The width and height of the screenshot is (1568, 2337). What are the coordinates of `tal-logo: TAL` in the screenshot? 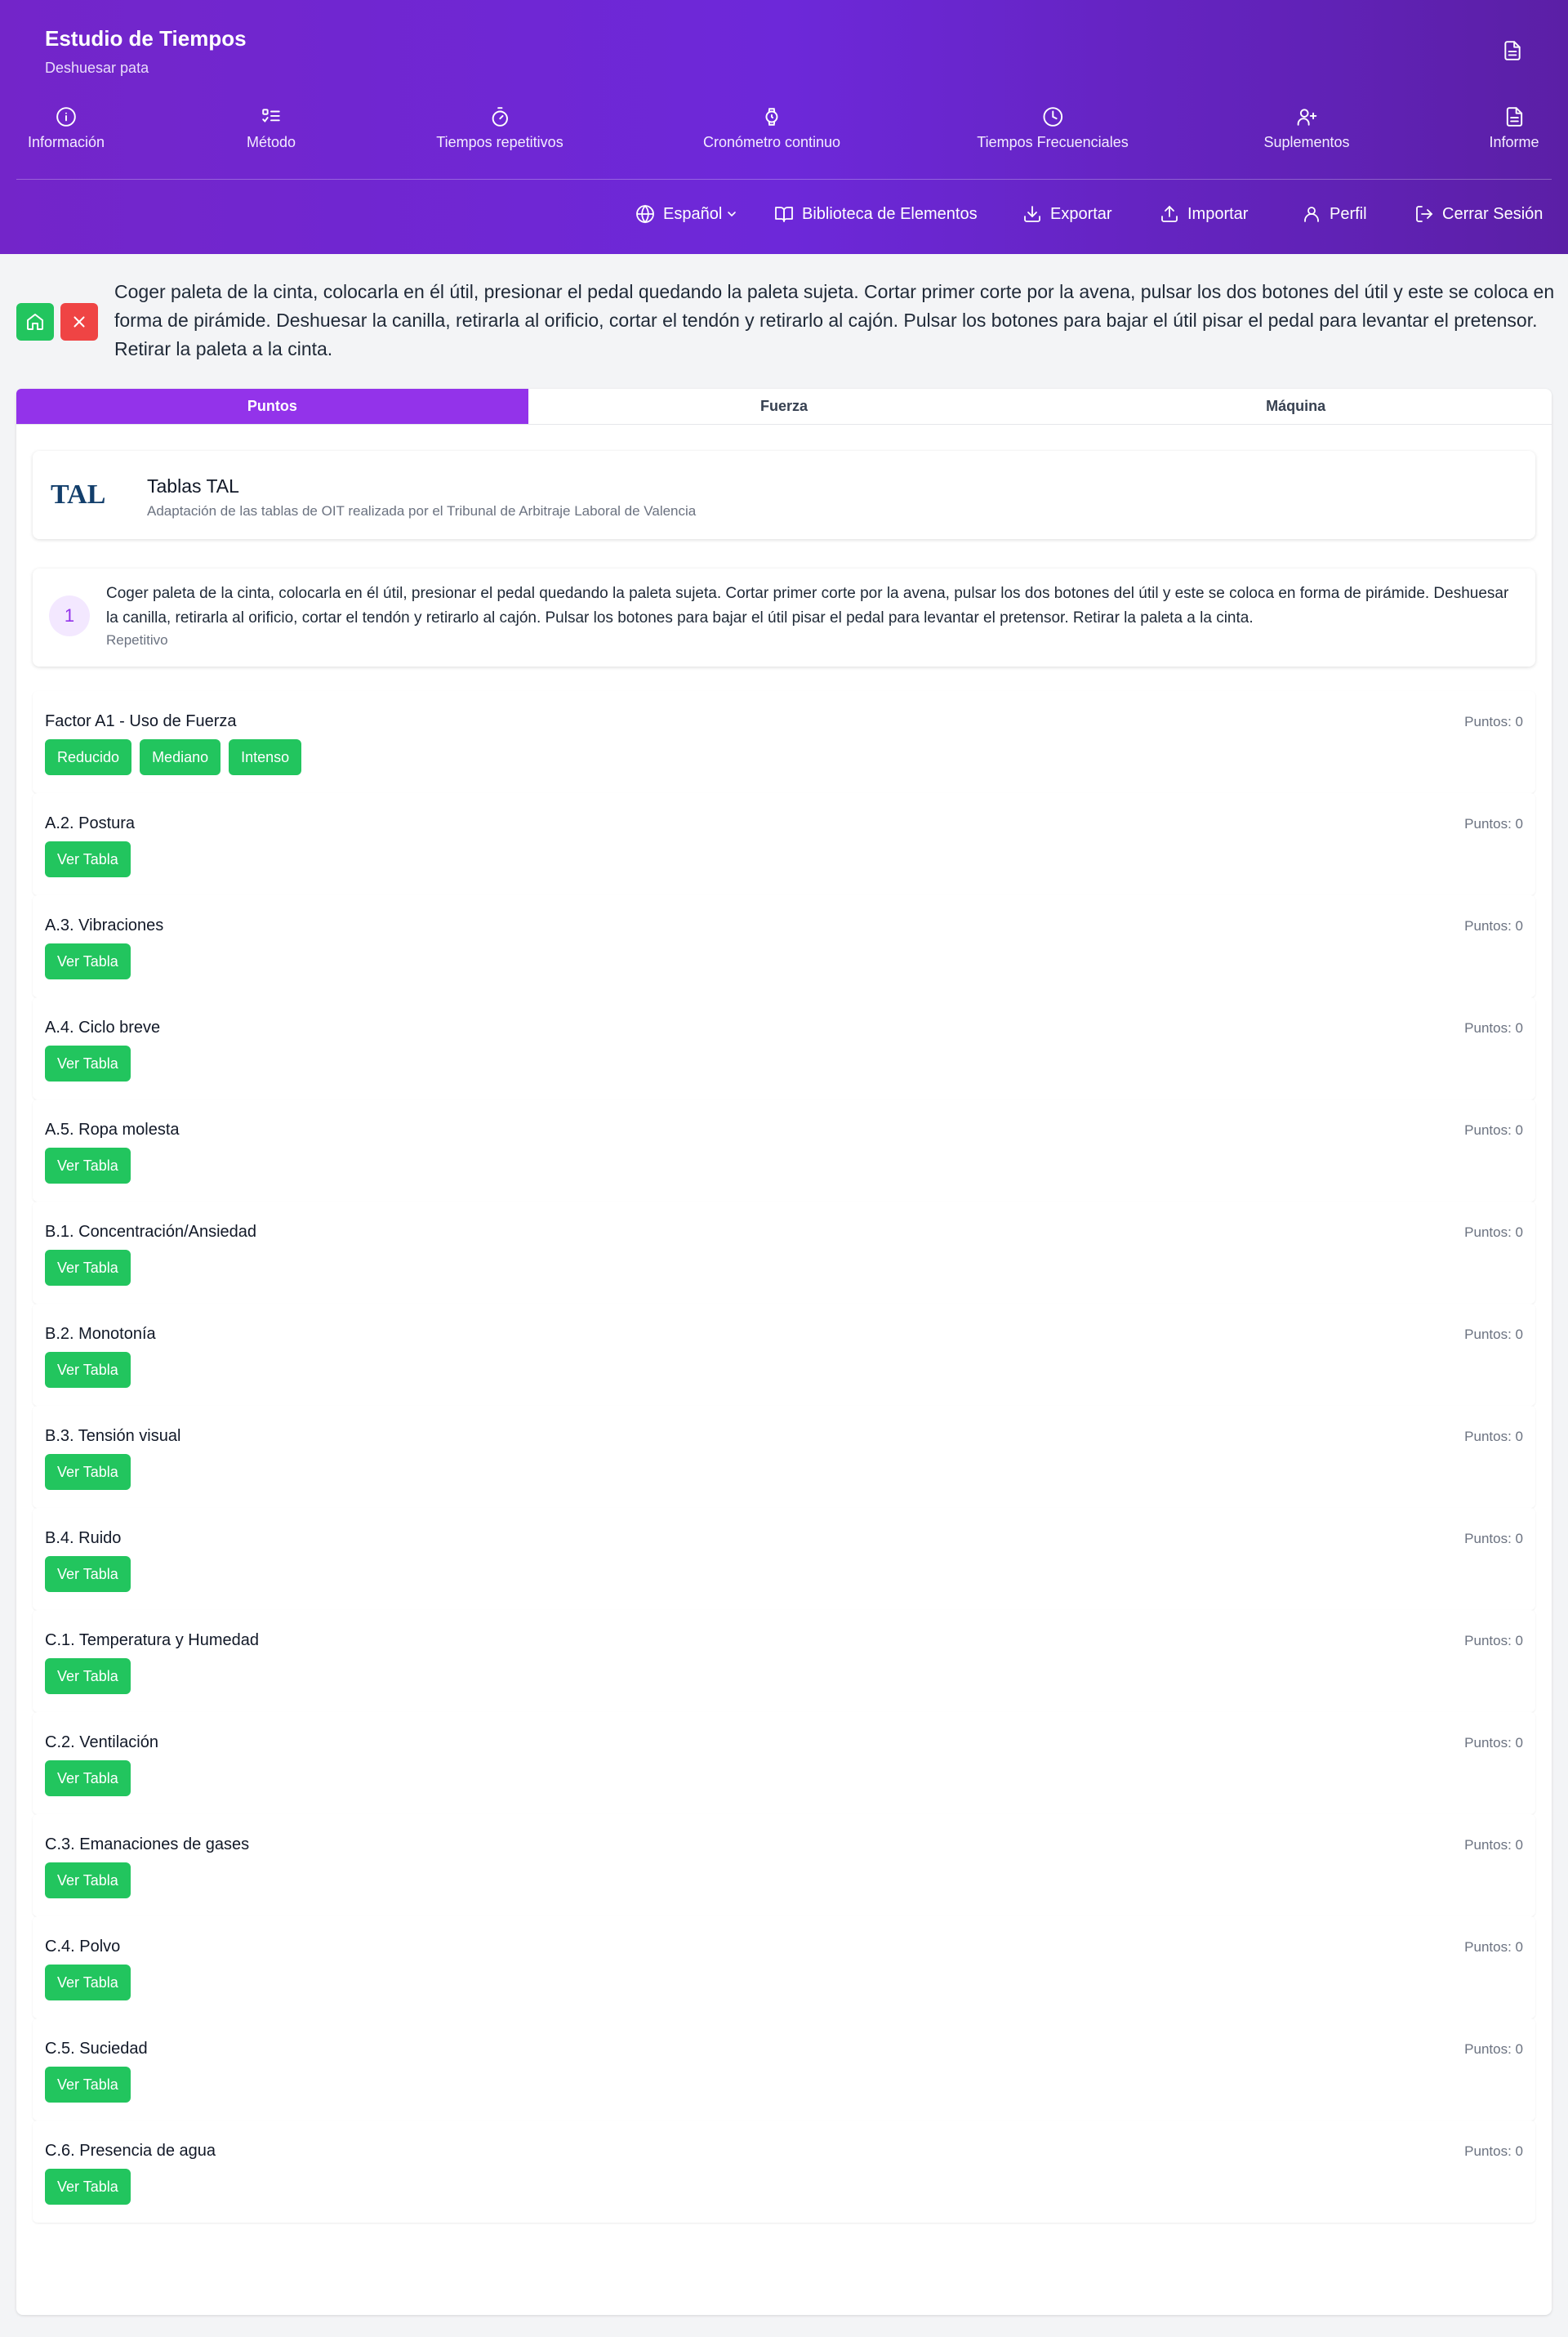 It's located at (78, 494).